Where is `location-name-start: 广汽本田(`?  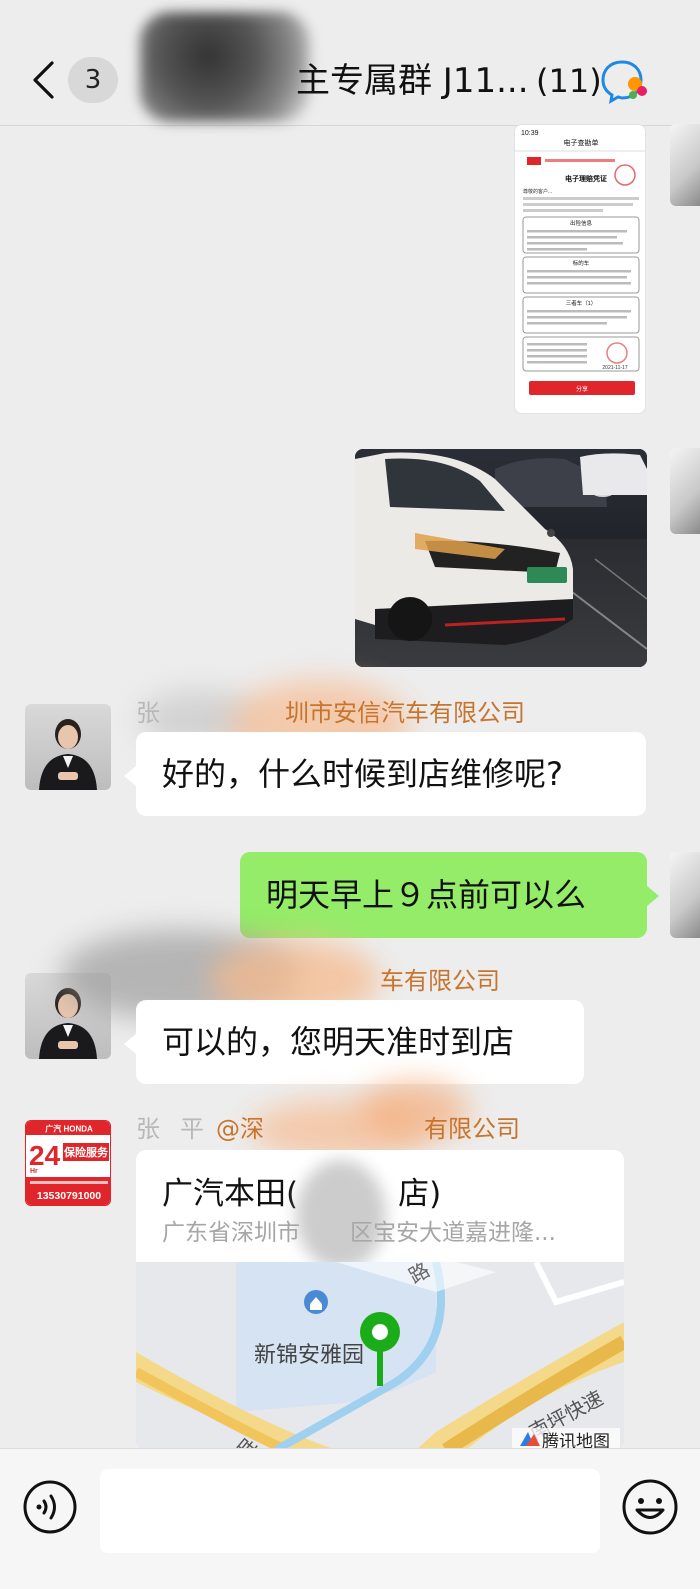
location-name-start: 广汽本田( is located at coordinates (230, 1194).